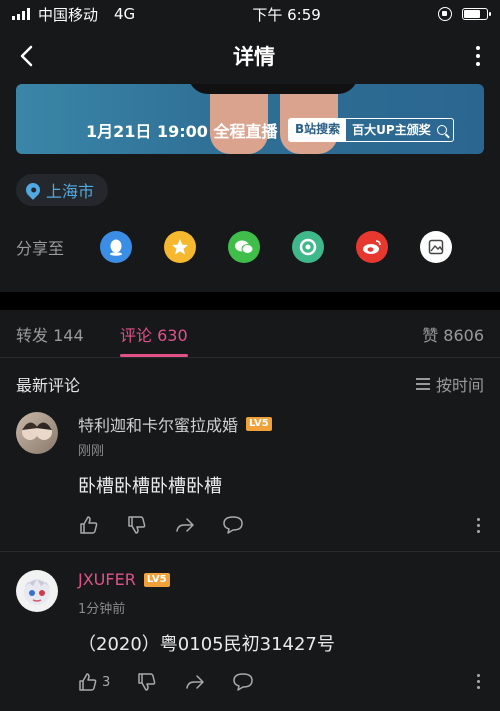  What do you see at coordinates (125, 14) in the screenshot?
I see `network-type: 4G` at bounding box center [125, 14].